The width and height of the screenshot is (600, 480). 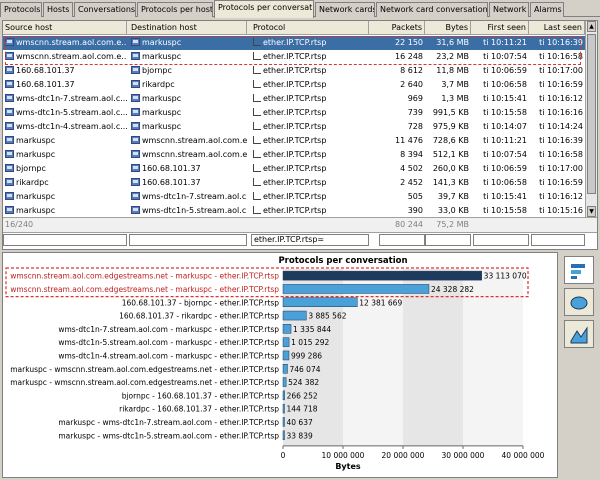 I want to click on tab-hosts: Hosts, so click(x=58, y=9).